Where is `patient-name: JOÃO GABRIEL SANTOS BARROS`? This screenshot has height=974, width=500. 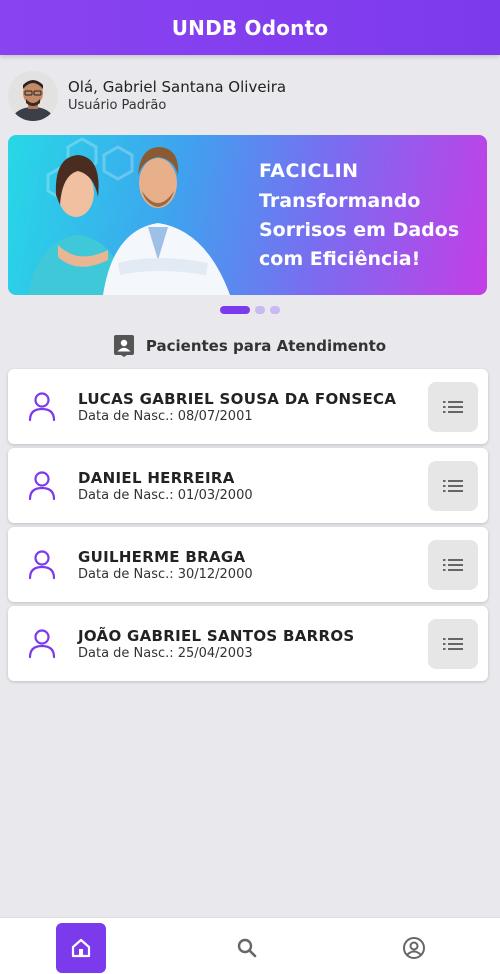 patient-name: JOÃO GABRIEL SANTOS BARROS is located at coordinates (216, 636).